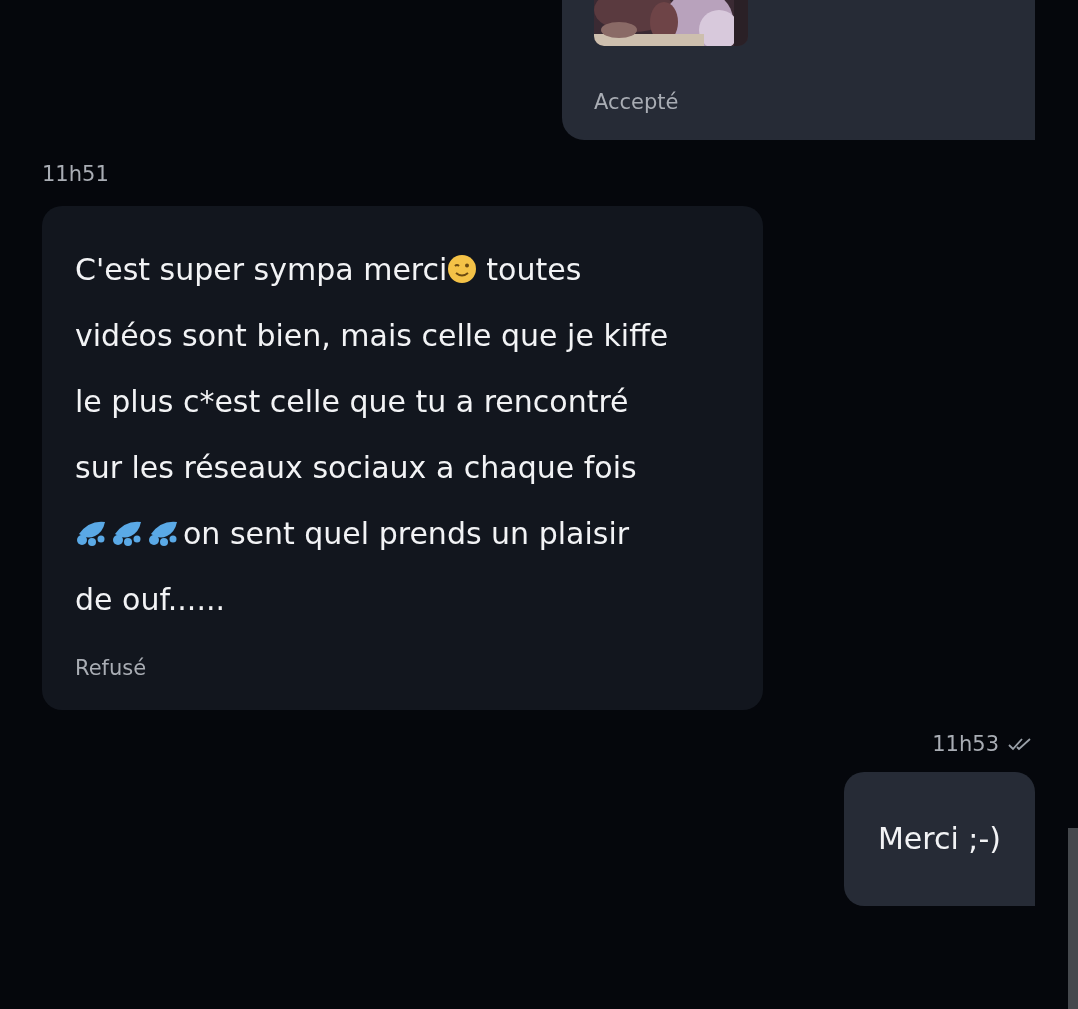 The width and height of the screenshot is (1078, 1009). What do you see at coordinates (534, 269) in the screenshot?
I see `message-text: toutes` at bounding box center [534, 269].